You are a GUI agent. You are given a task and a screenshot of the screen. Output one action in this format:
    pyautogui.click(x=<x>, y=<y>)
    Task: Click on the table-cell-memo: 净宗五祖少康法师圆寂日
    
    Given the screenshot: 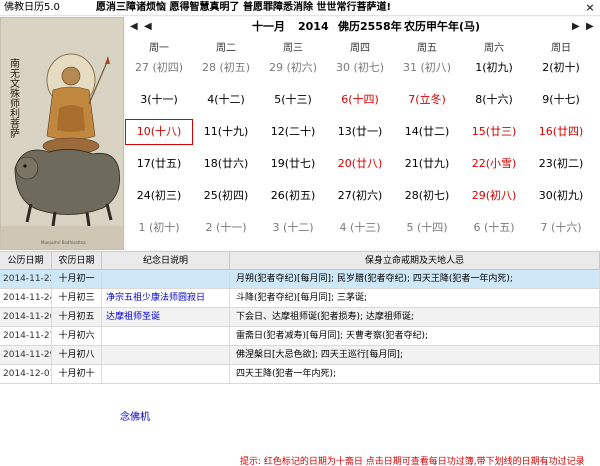 What is the action you would take?
    pyautogui.click(x=166, y=298)
    